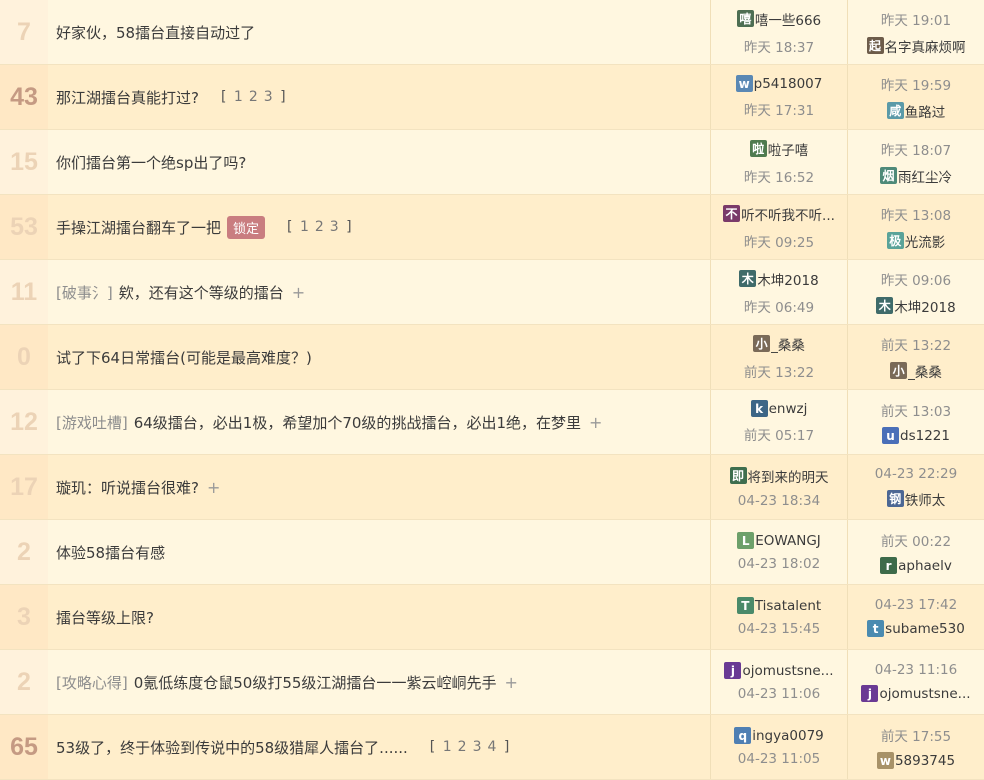  Describe the element at coordinates (151, 162) in the screenshot. I see `thread-title-link: 你们擂台第一个绝sp出了吗?` at that location.